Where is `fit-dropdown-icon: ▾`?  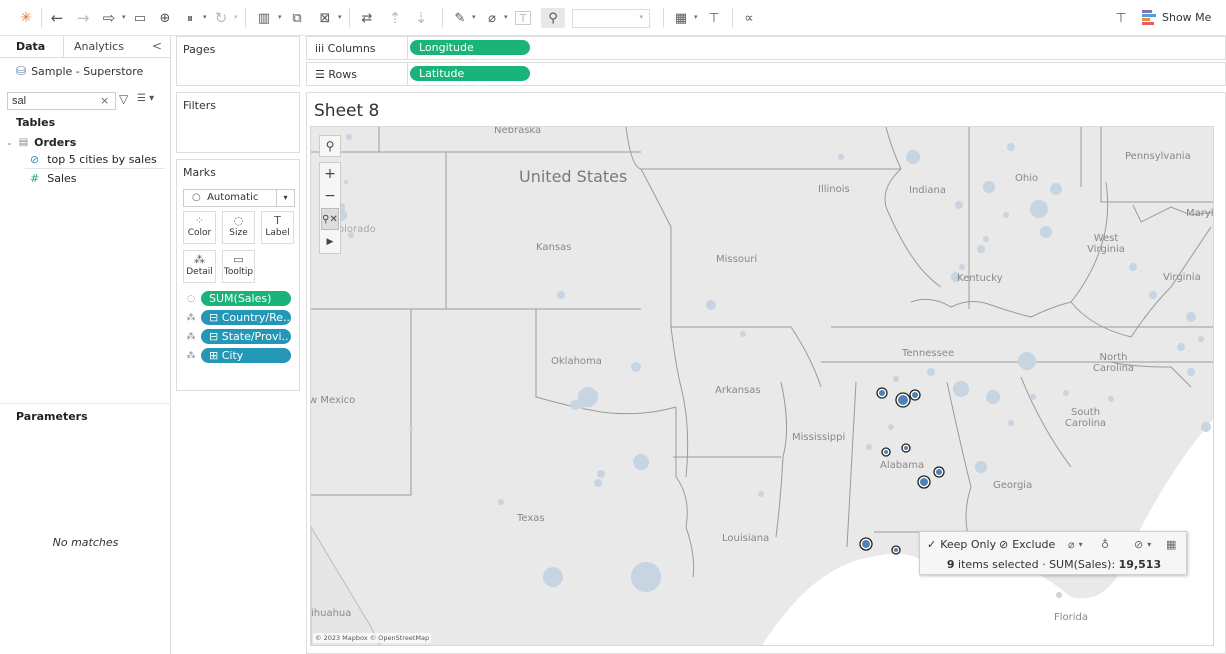
fit-dropdown-icon: ▾ is located at coordinates (696, 17).